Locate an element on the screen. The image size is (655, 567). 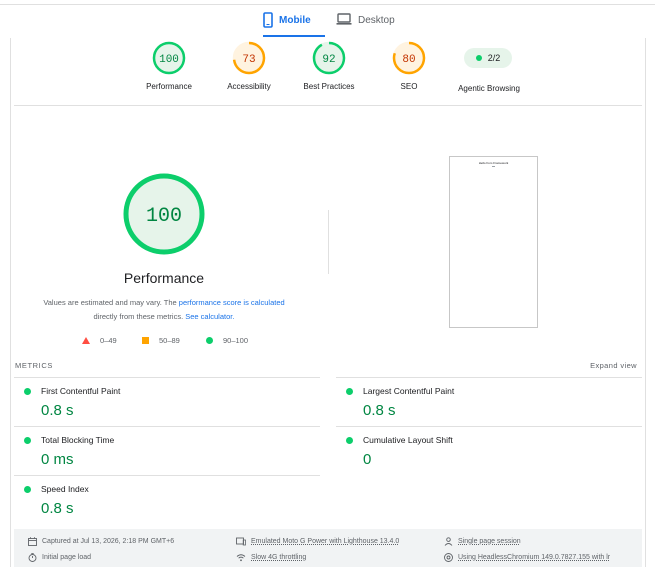
throttling-text: Slow 4G throttling is located at coordinates (279, 557).